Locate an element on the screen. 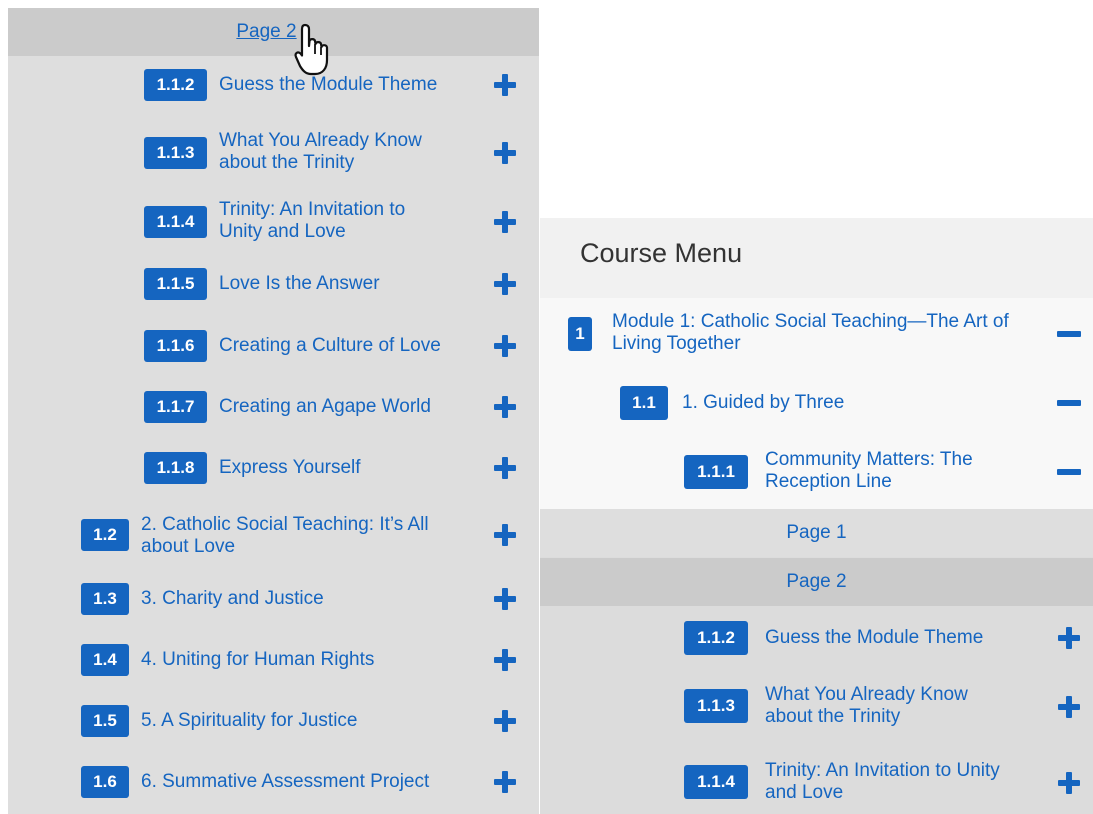 This screenshot has width=1093, height=814. menu-item-1-3: 1.3 3. Charity and Justice is located at coordinates (273, 599).